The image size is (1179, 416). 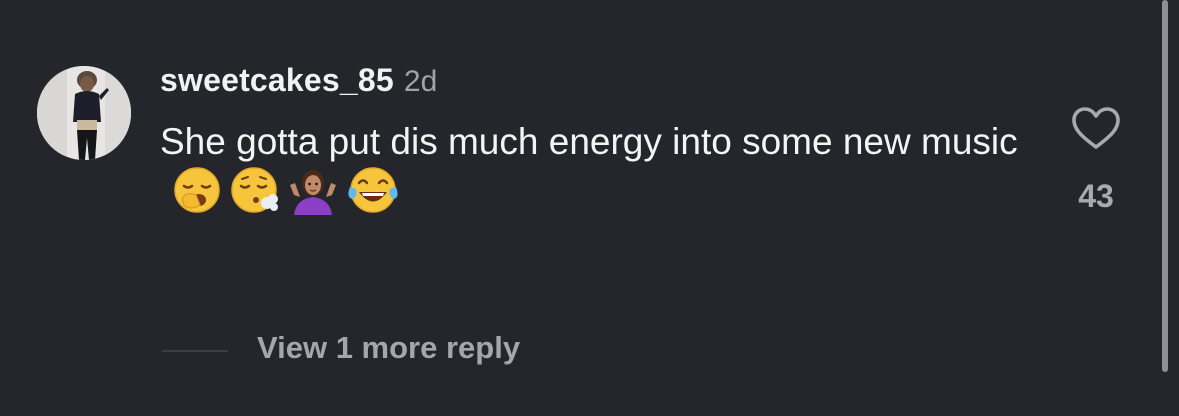 What do you see at coordinates (1096, 196) in the screenshot?
I see `like-count: 43` at bounding box center [1096, 196].